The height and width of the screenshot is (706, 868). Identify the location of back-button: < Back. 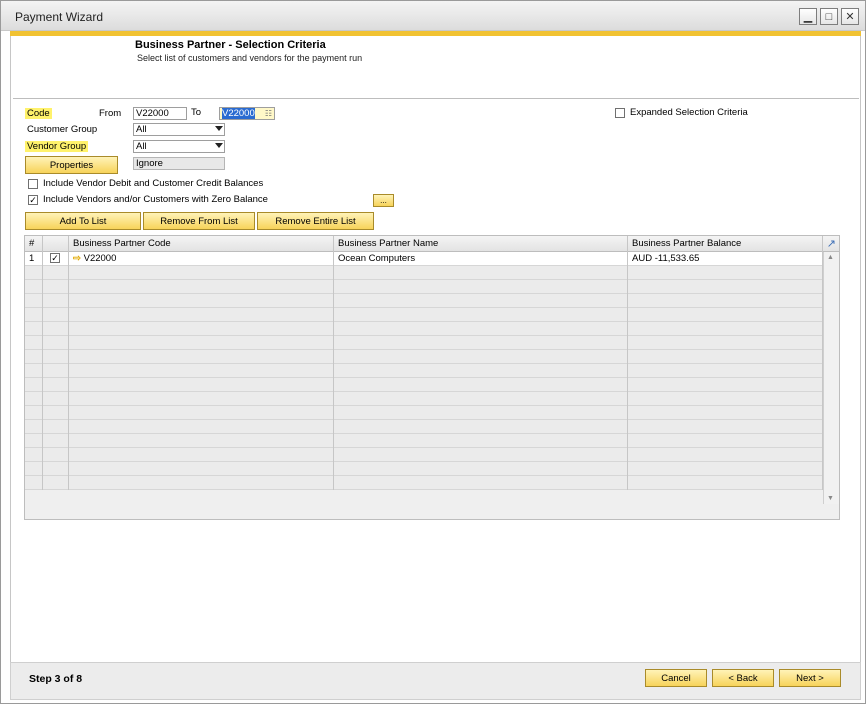
(743, 678).